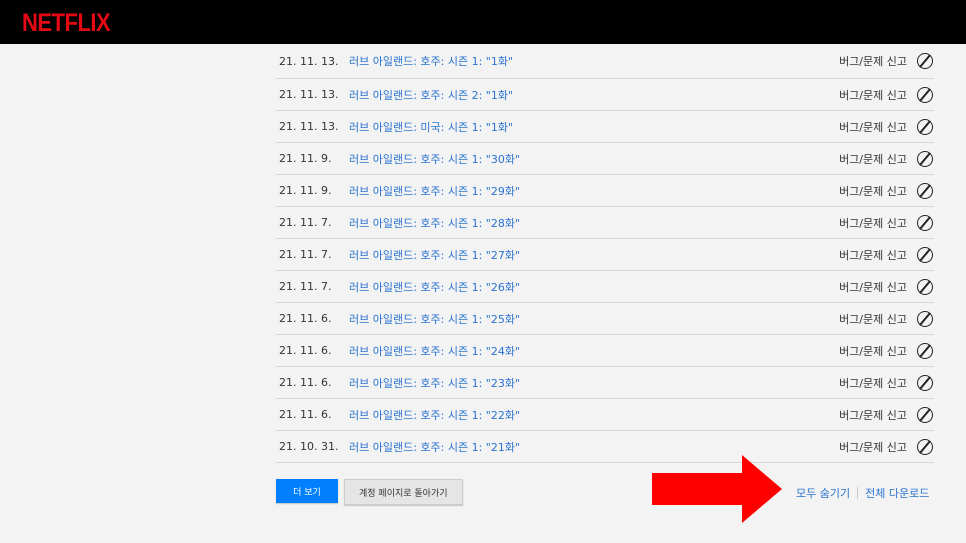 Image resolution: width=966 pixels, height=543 pixels. I want to click on hide-all-link: 모두 숨기기, so click(823, 493).